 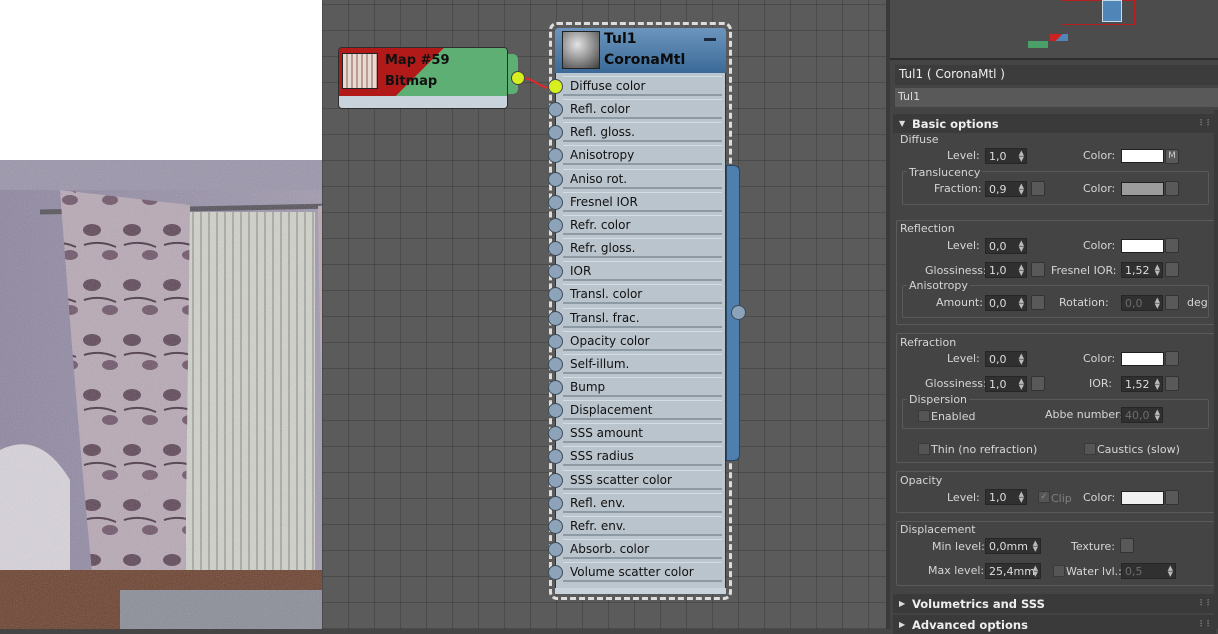 I want to click on water-level-checkbox, so click(x=1059, y=571).